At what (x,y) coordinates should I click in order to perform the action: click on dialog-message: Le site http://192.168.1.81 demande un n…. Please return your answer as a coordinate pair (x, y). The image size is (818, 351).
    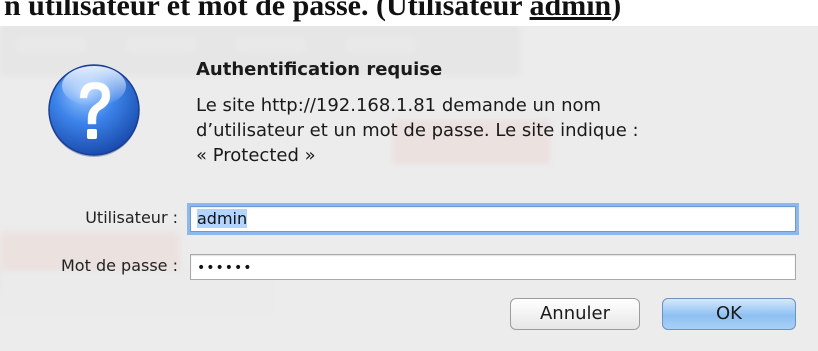
    Looking at the image, I should click on (476, 130).